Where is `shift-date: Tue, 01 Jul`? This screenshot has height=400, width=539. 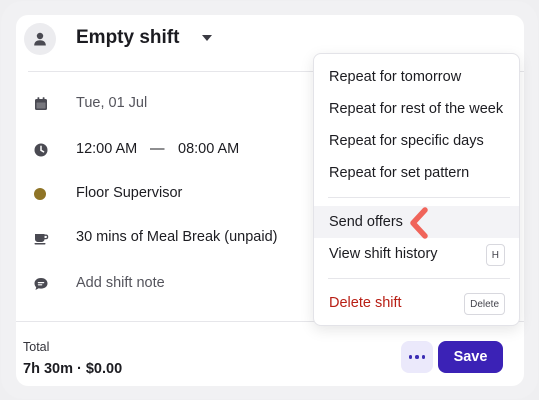
shift-date: Tue, 01 Jul is located at coordinates (112, 103).